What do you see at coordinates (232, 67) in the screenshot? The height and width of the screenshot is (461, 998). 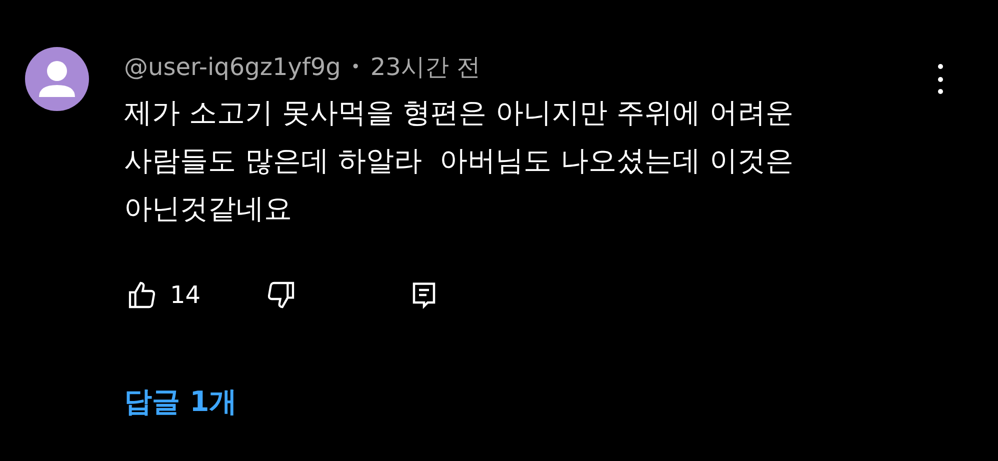 I see `author-name: @user-iq6gz1yf9g` at bounding box center [232, 67].